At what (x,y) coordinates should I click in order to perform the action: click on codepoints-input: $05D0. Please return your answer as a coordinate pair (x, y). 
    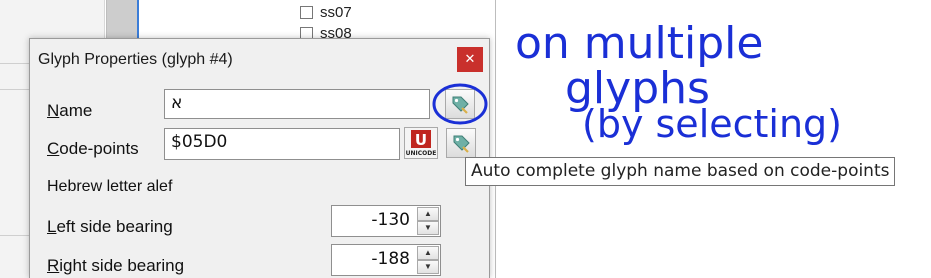
    Looking at the image, I should click on (282, 144).